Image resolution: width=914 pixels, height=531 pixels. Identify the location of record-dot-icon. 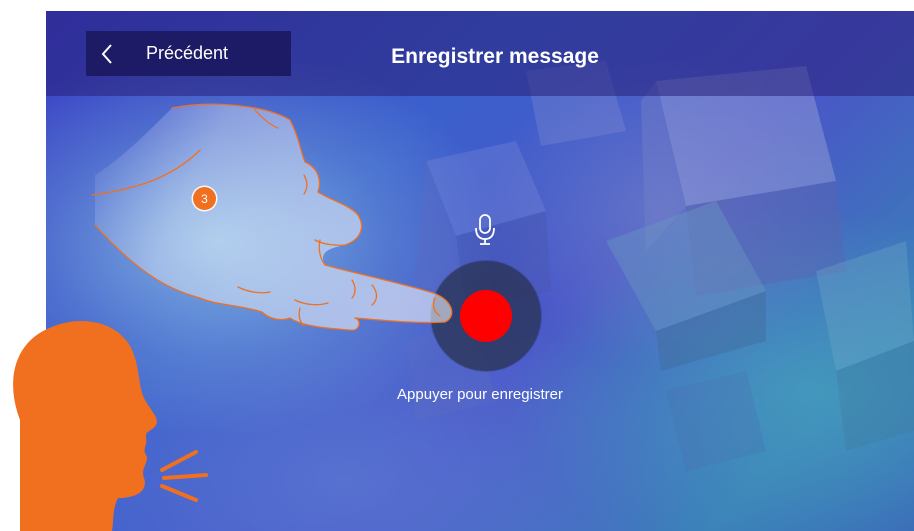
(486, 316).